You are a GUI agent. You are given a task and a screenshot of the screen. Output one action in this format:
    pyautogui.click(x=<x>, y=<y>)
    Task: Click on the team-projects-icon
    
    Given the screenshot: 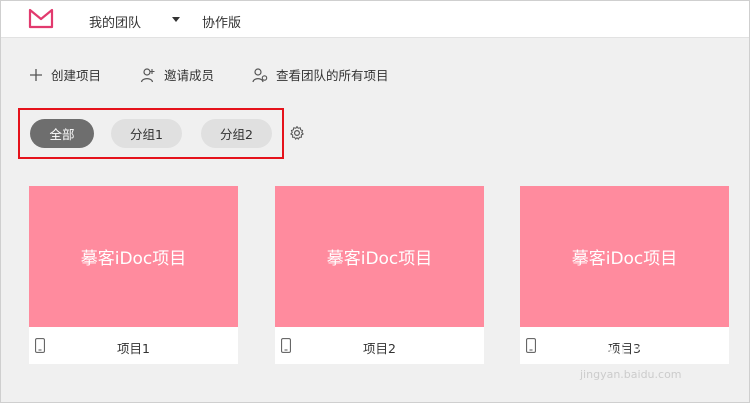 What is the action you would take?
    pyautogui.click(x=260, y=74)
    